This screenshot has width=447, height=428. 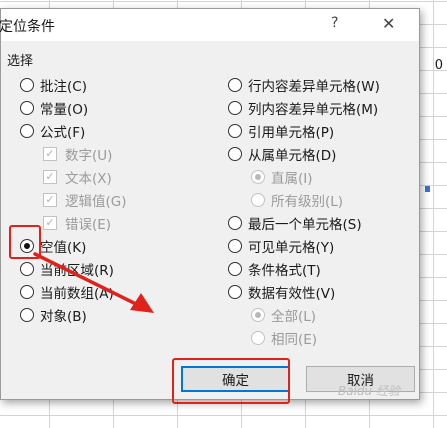 I want to click on watermark: Baidu 经验, so click(x=369, y=391).